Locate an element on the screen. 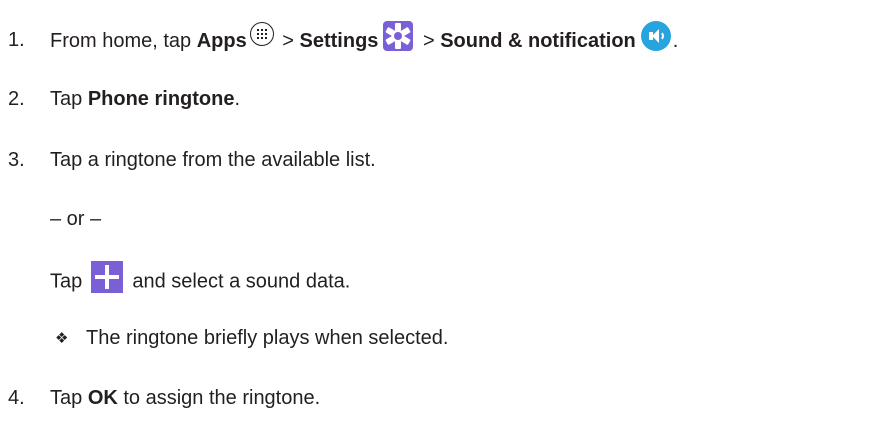  sound-label: Sound & notification is located at coordinates (538, 41).